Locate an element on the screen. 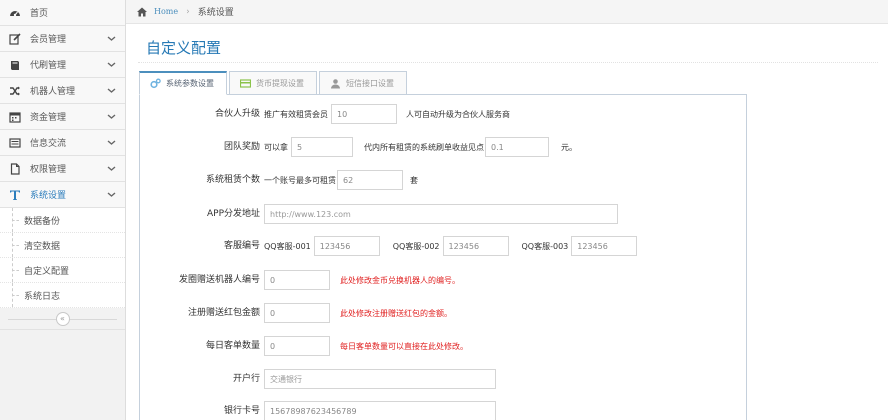  sidebar-item-label: 系统设置 is located at coordinates (48, 196).